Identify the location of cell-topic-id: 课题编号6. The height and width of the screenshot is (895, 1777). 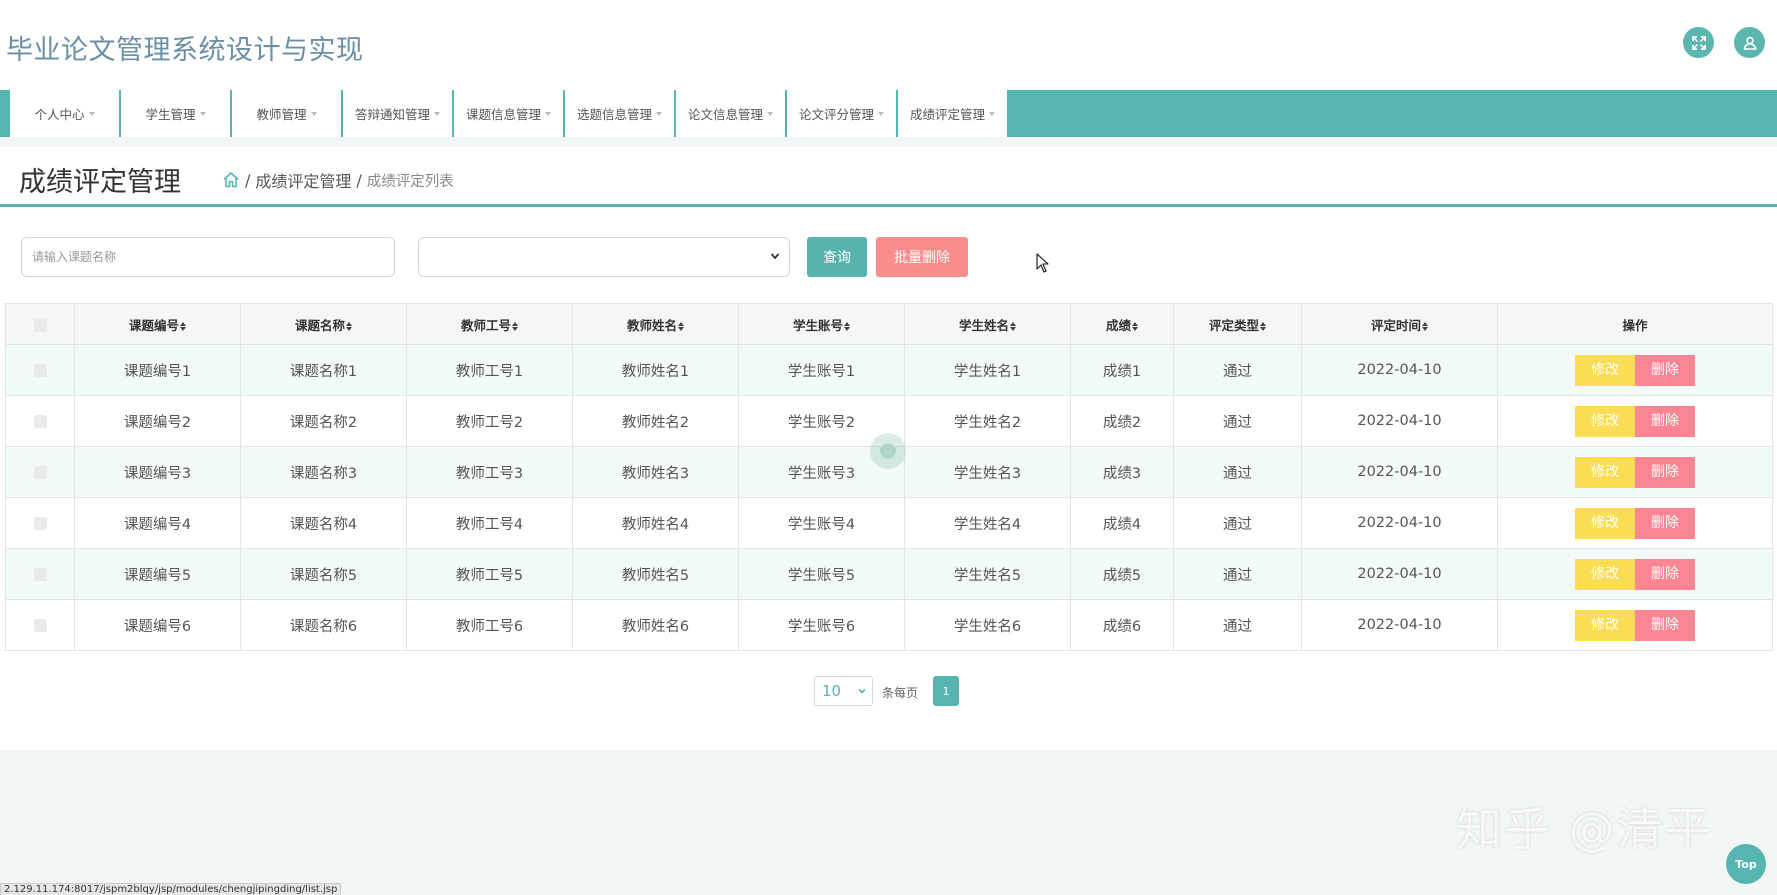
(157, 625).